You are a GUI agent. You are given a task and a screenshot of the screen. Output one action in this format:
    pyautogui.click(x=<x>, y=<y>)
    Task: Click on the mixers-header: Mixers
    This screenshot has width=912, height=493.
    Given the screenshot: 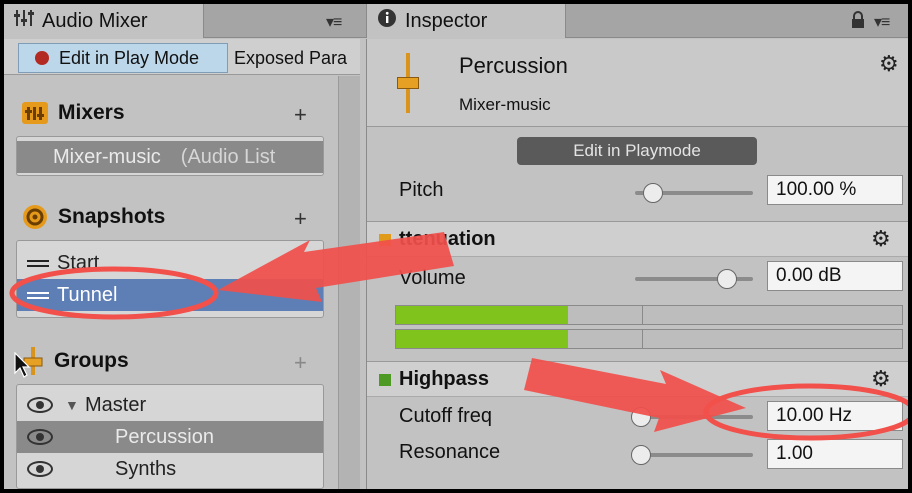 What is the action you would take?
    pyautogui.click(x=73, y=113)
    